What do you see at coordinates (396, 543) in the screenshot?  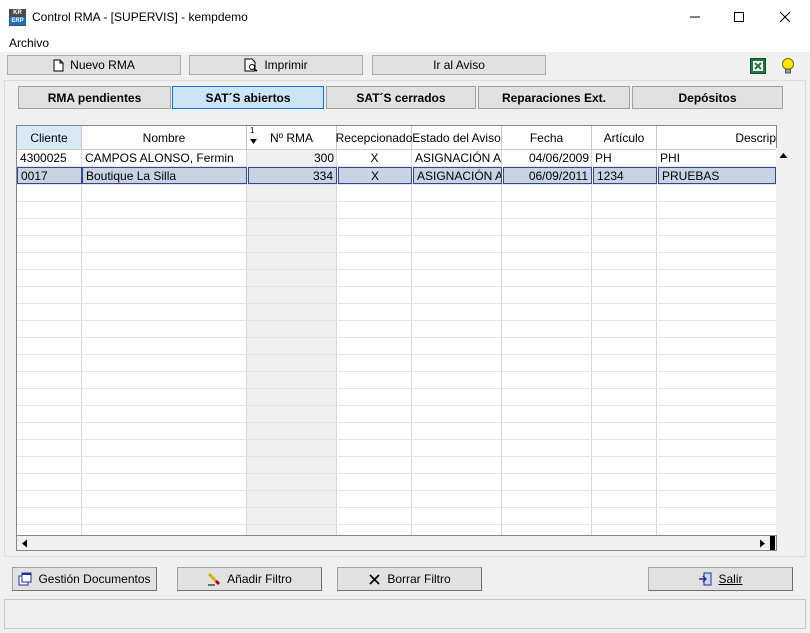 I see `horizontal-scrollbar` at bounding box center [396, 543].